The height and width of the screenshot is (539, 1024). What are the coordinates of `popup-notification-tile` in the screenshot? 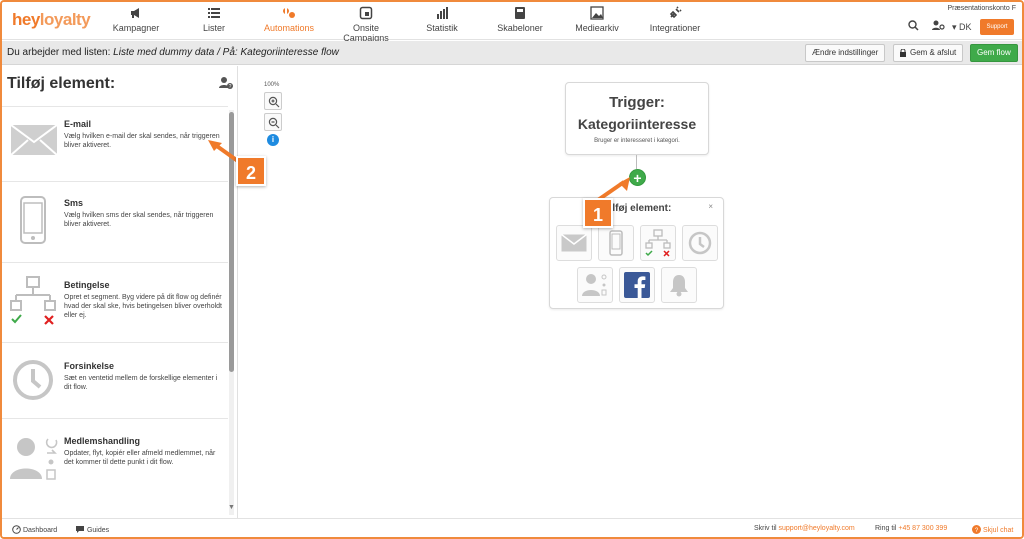 It's located at (679, 285).